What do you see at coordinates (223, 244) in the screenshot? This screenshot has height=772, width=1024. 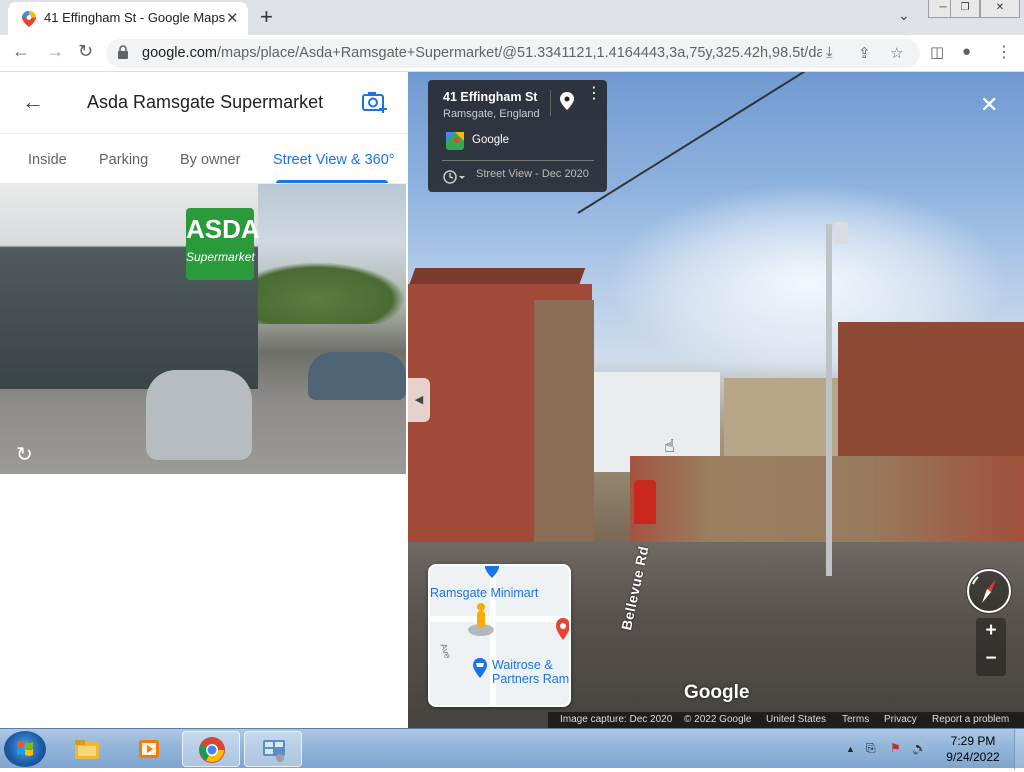 I see `asda-sign: ASDA` at bounding box center [223, 244].